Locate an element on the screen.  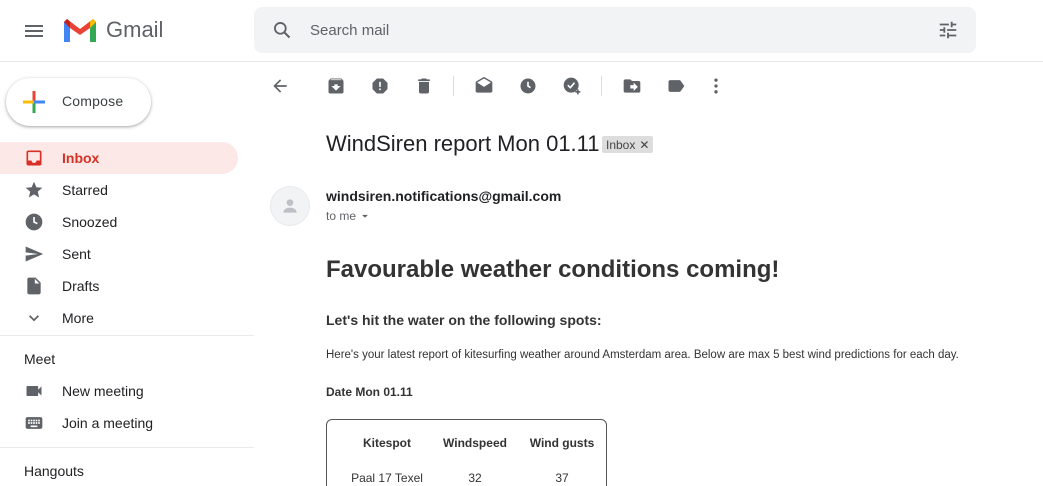
add-task-button is located at coordinates (572, 86).